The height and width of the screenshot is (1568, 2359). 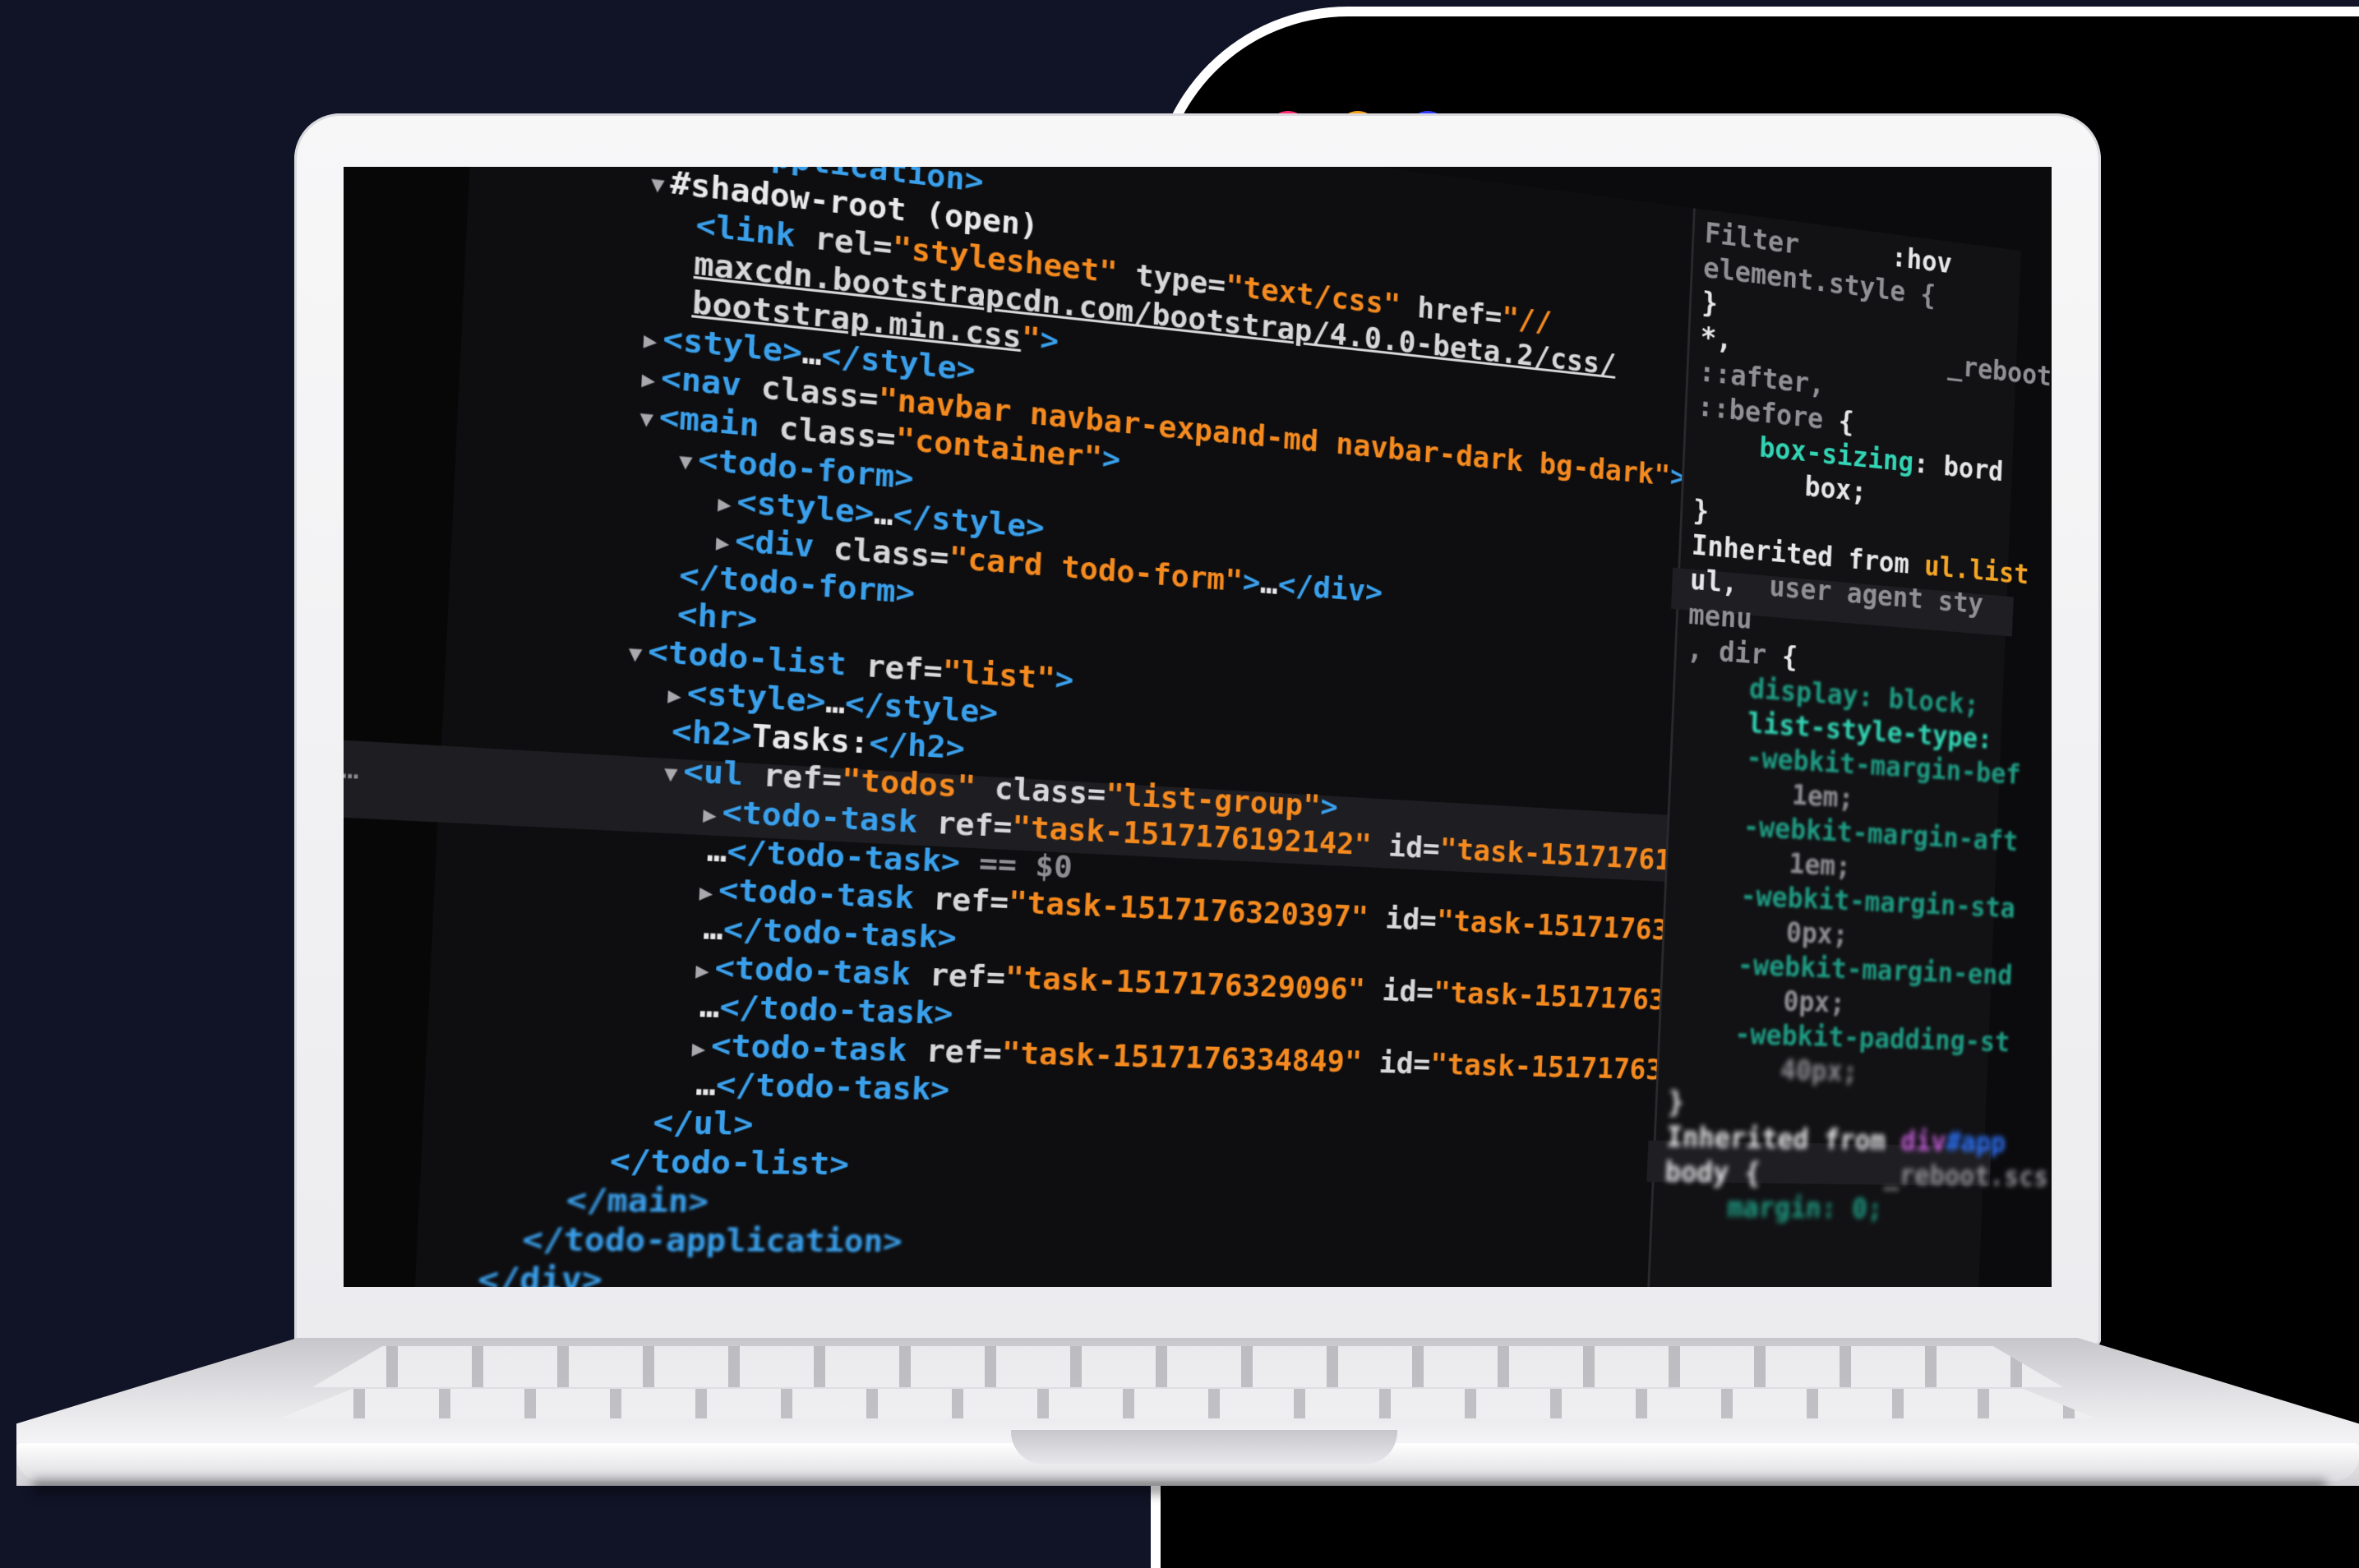 I want to click on style-token: 1em;, so click(x=1764, y=862).